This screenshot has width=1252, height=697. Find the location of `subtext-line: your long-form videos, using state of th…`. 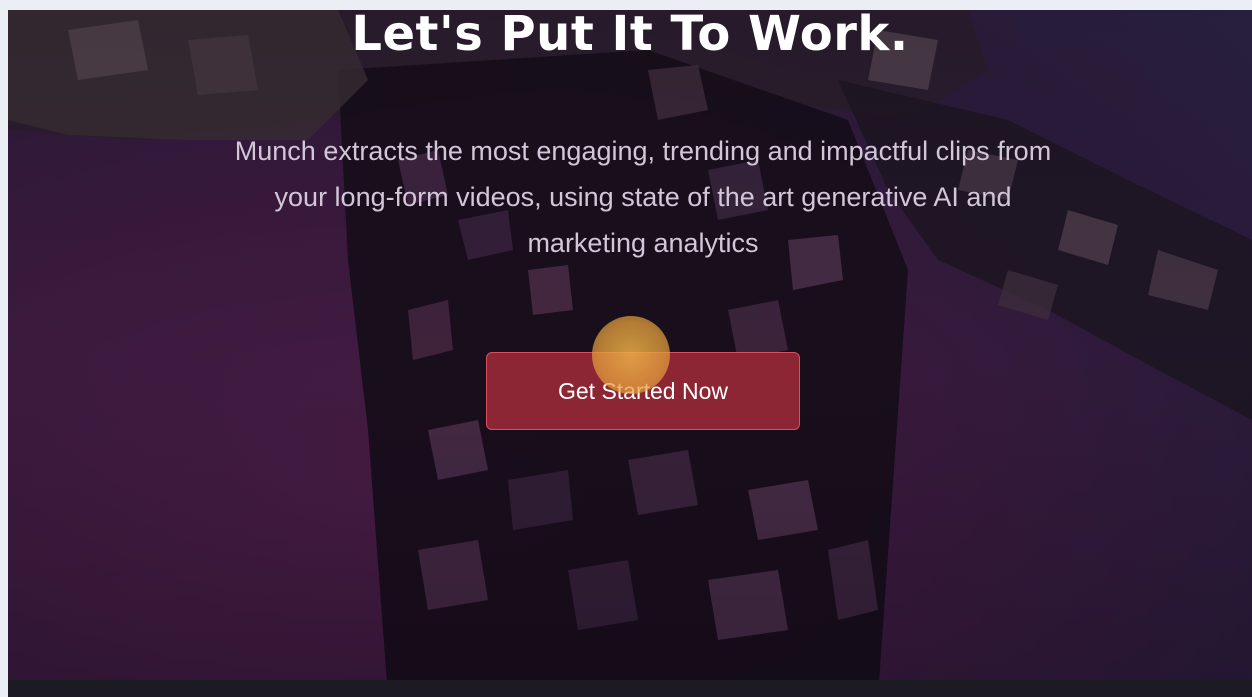

subtext-line: your long-form videos, using state of th… is located at coordinates (643, 197).